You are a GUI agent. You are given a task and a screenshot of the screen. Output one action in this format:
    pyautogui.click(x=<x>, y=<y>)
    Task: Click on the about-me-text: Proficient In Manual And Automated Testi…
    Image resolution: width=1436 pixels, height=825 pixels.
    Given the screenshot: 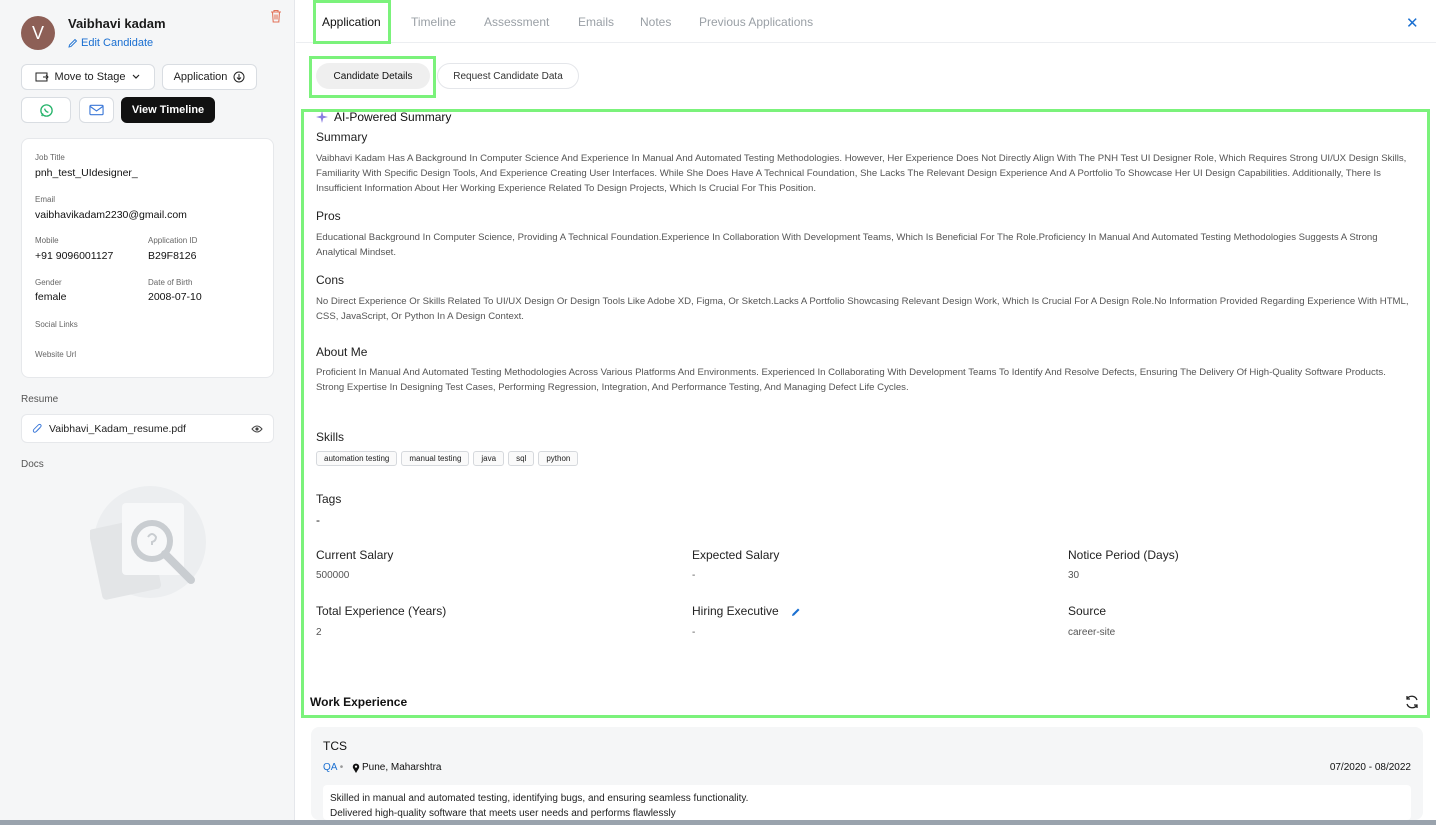 What is the action you would take?
    pyautogui.click(x=851, y=380)
    